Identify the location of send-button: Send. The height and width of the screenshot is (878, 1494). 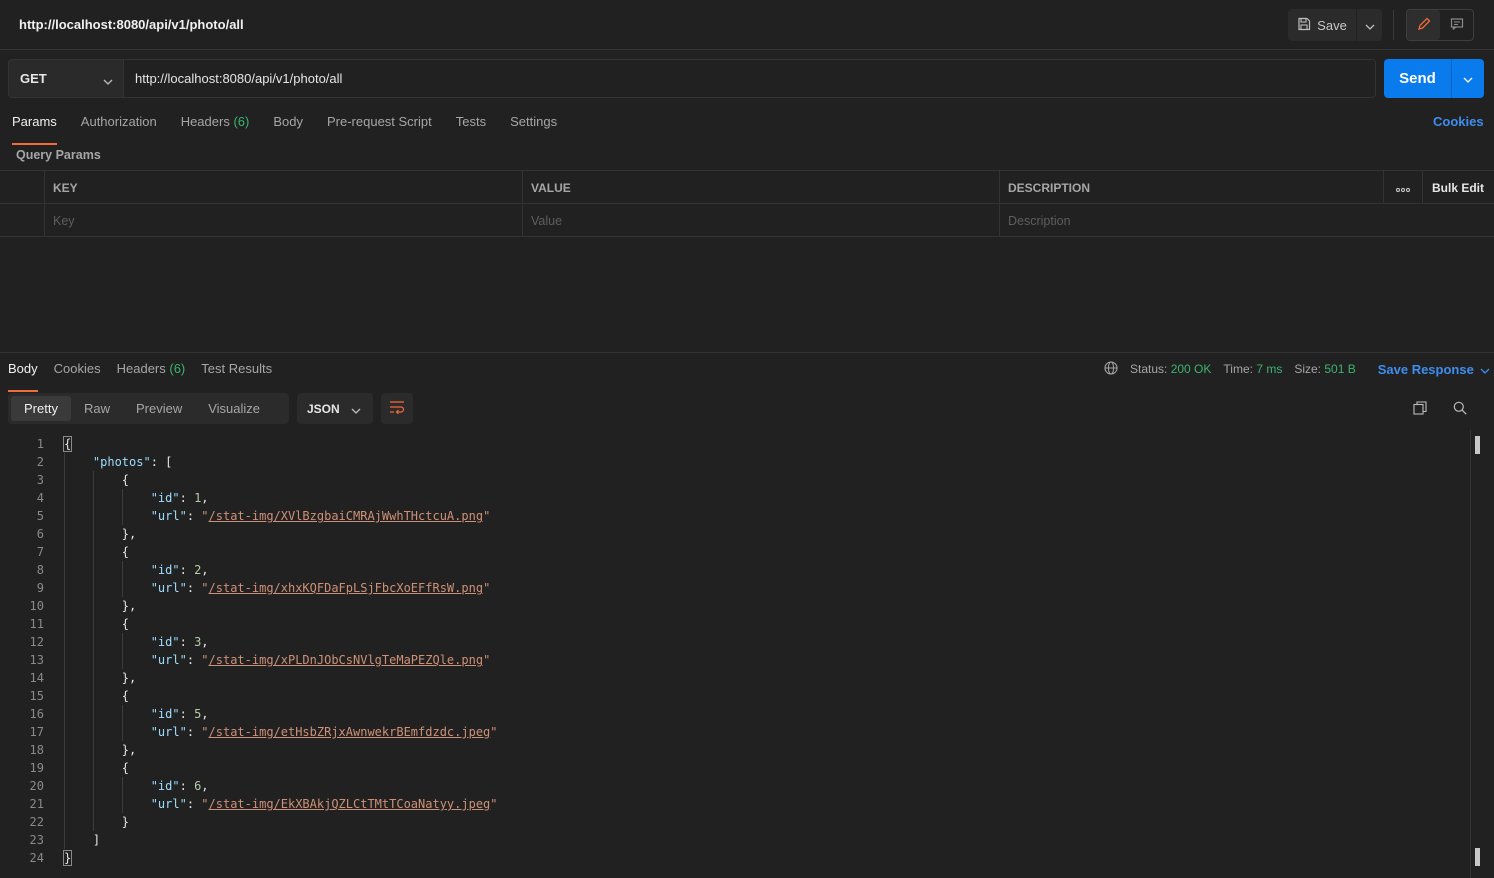
(1417, 78).